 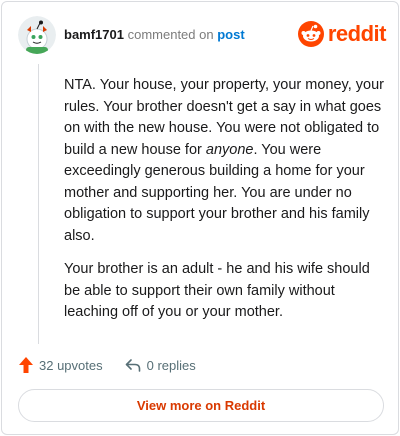 What do you see at coordinates (310, 34) in the screenshot?
I see `reddit-snoo-icon` at bounding box center [310, 34].